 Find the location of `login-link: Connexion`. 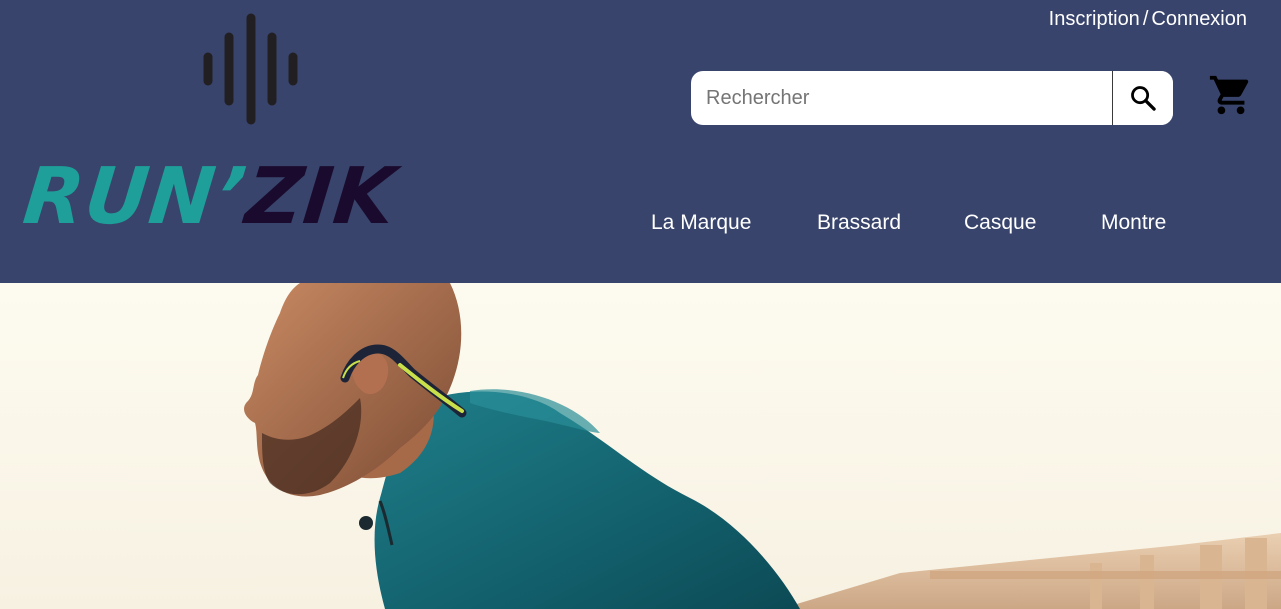

login-link: Connexion is located at coordinates (1199, 19).